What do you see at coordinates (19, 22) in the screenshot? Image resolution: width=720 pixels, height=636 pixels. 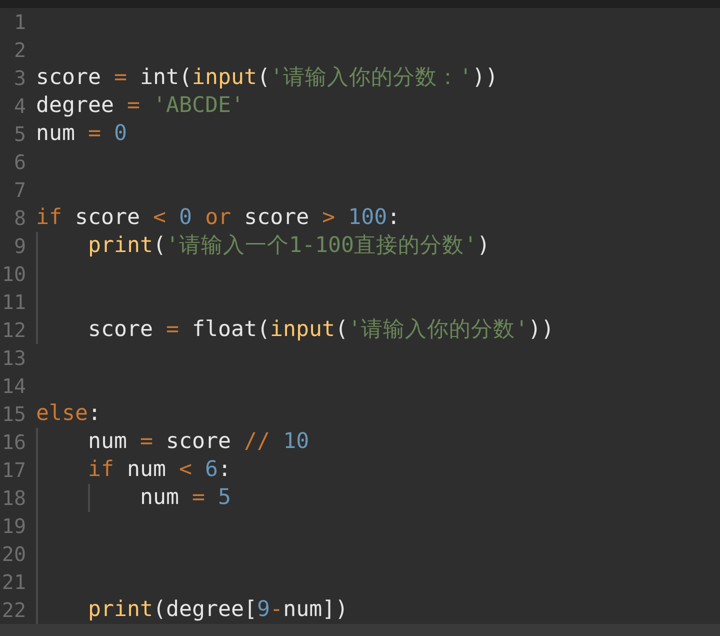 I see `line-number: 1` at bounding box center [19, 22].